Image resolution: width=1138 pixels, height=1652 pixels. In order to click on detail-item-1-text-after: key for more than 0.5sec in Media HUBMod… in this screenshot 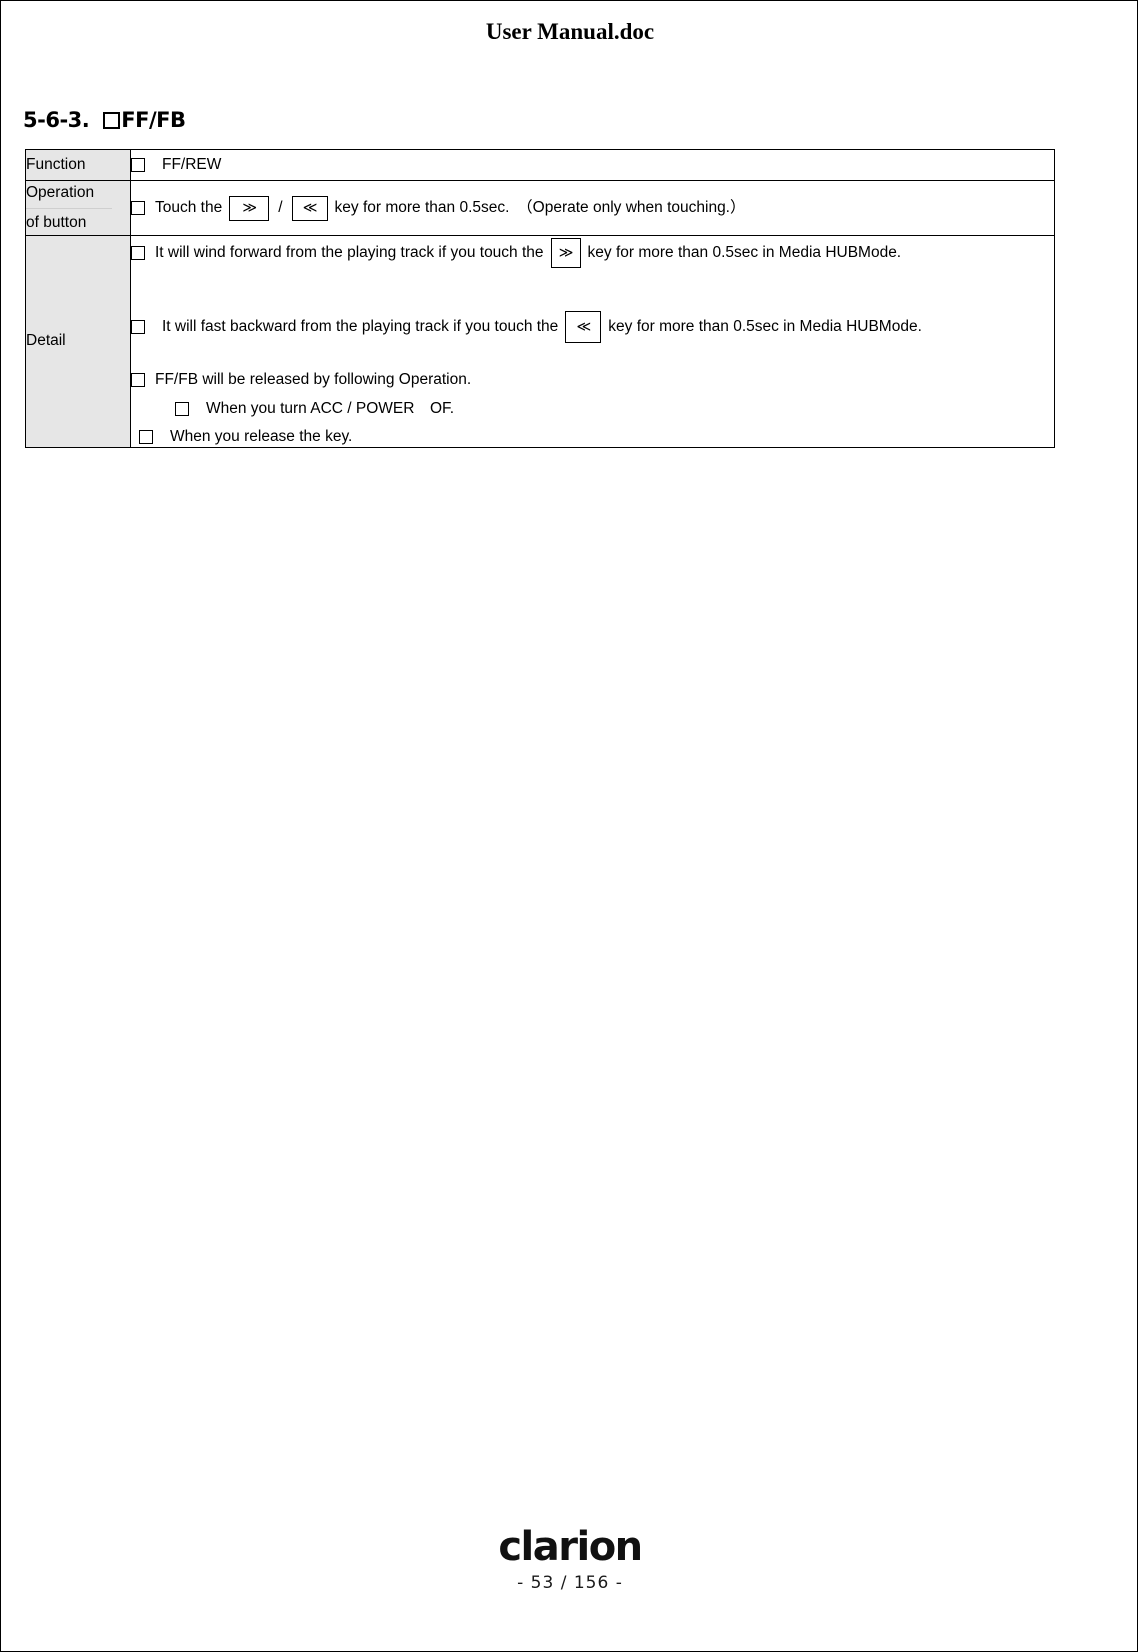, I will do `click(744, 252)`.